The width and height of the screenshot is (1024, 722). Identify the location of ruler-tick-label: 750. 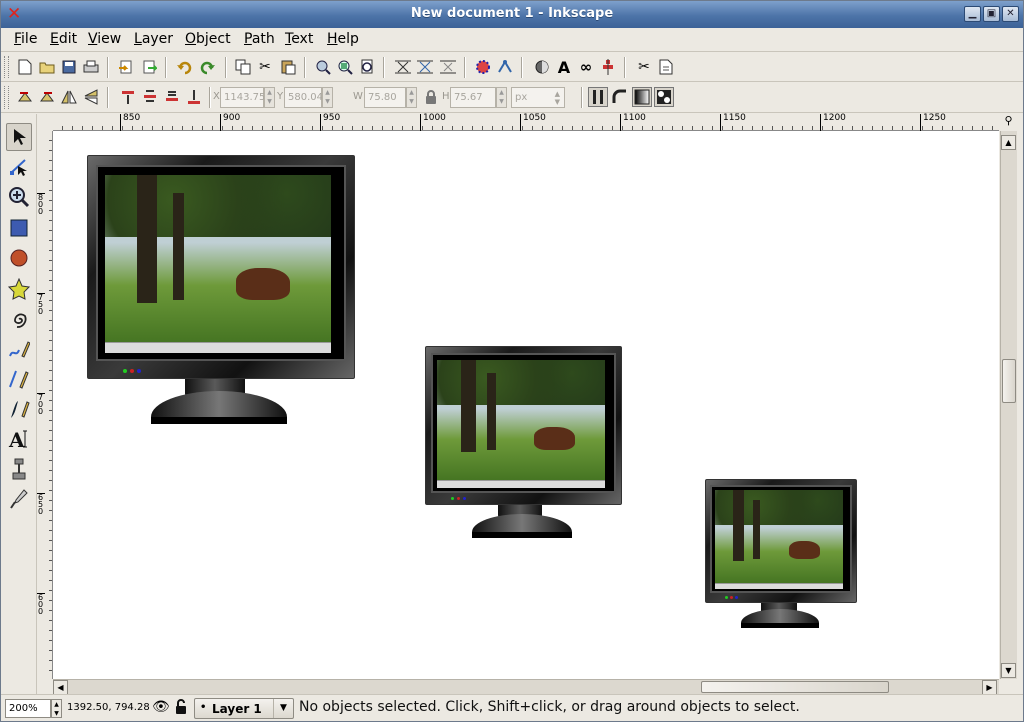
(41, 304).